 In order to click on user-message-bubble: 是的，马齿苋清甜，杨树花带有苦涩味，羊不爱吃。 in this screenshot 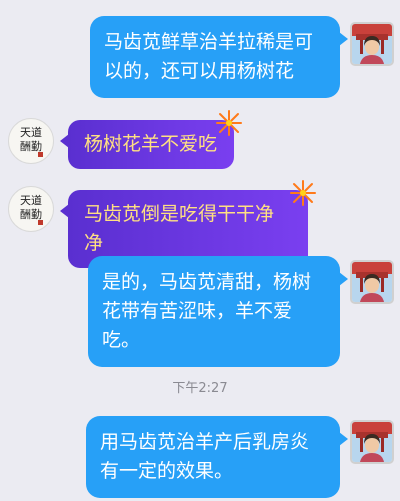, I will do `click(218, 311)`.